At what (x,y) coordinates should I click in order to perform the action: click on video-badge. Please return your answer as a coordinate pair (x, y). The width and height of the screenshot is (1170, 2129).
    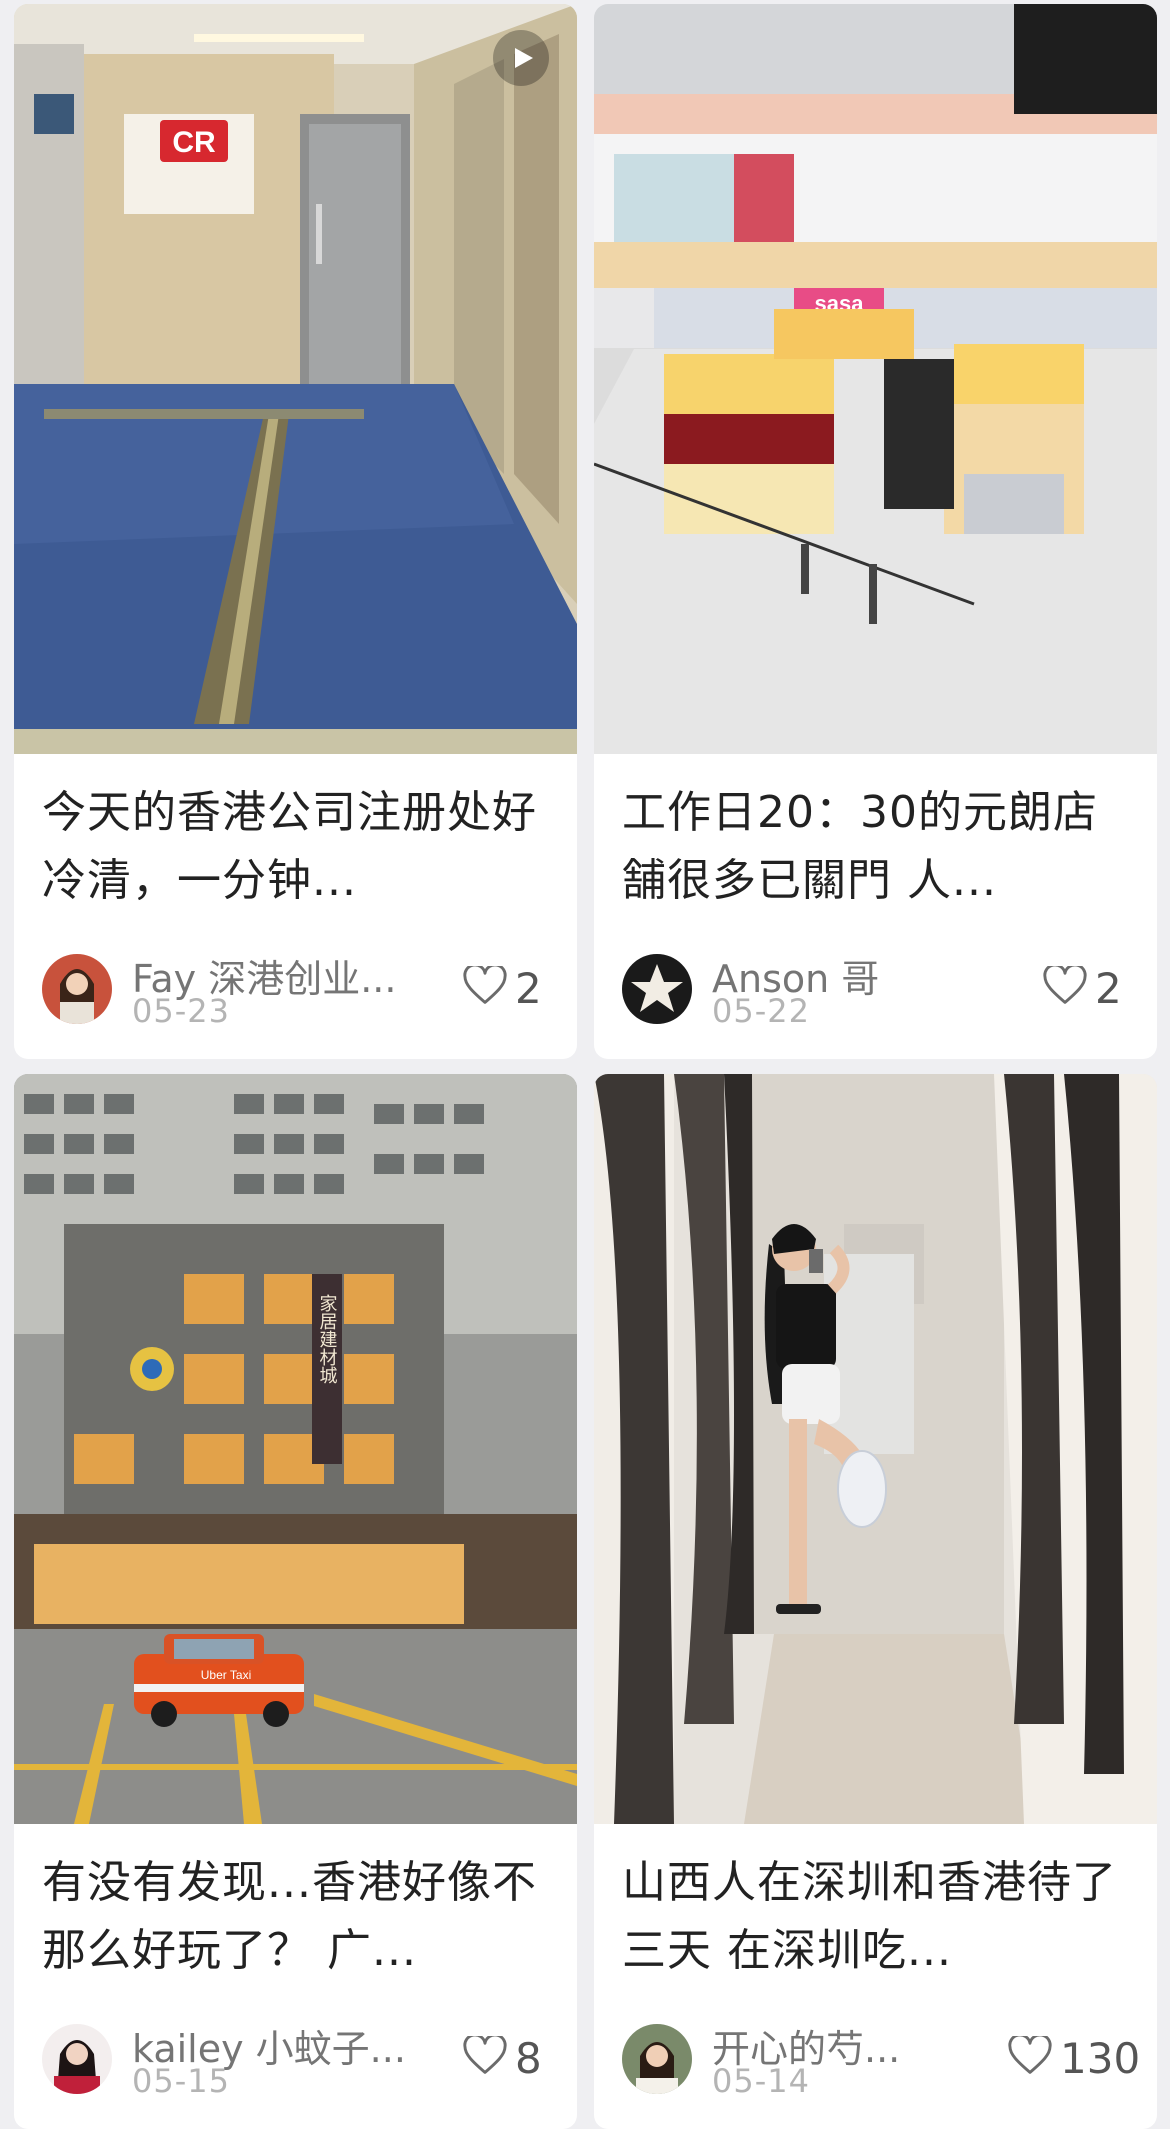
    Looking at the image, I should click on (521, 58).